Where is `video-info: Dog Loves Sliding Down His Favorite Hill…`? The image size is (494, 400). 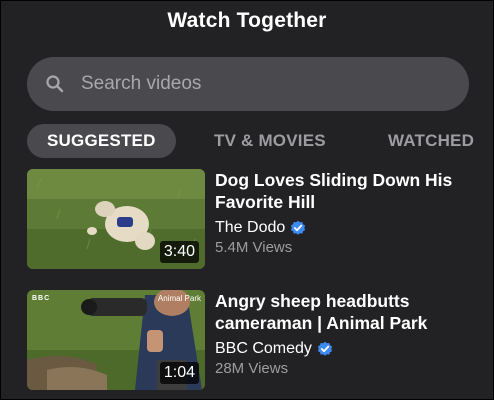
video-info: Dog Loves Sliding Down His Favorite Hill… is located at coordinates (350, 212).